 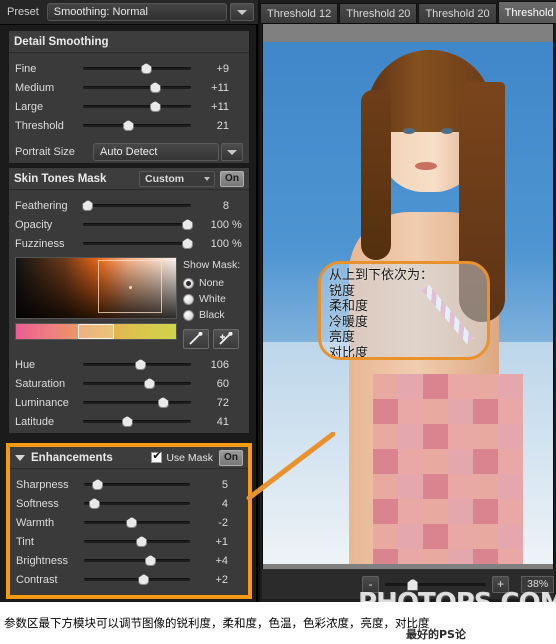 What do you see at coordinates (232, 152) in the screenshot?
I see `portrait-size-dropdown-arrow` at bounding box center [232, 152].